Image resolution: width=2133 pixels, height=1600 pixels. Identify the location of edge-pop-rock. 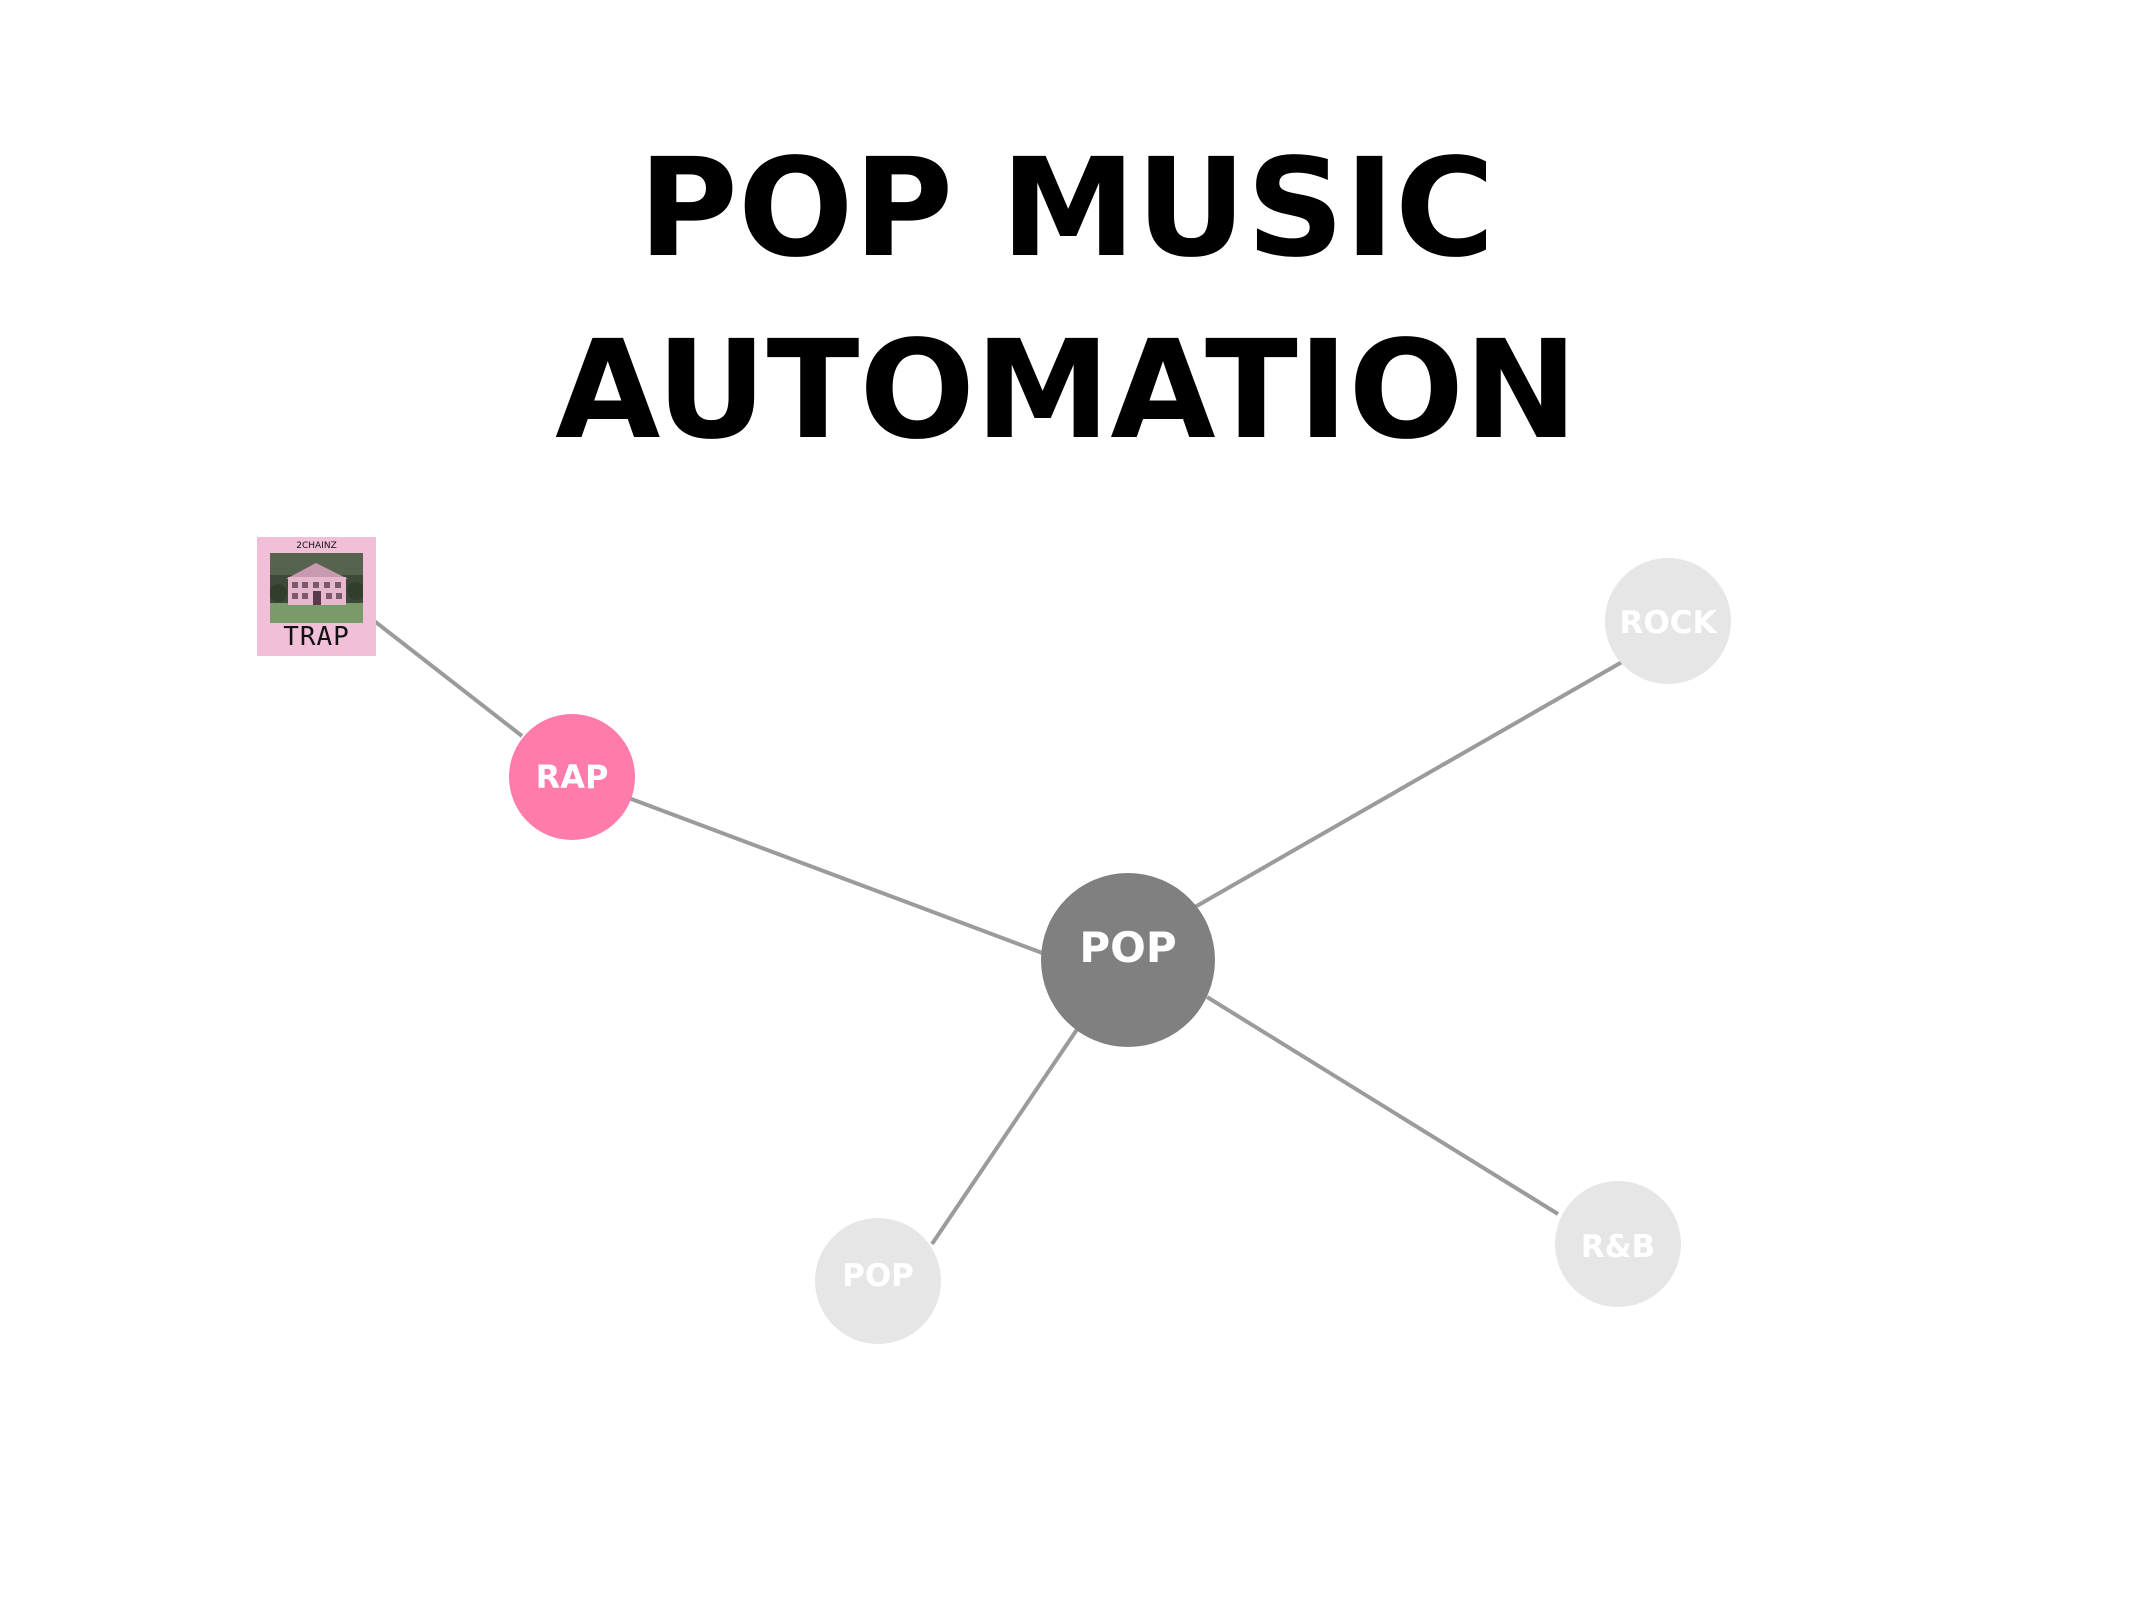
(1408, 784).